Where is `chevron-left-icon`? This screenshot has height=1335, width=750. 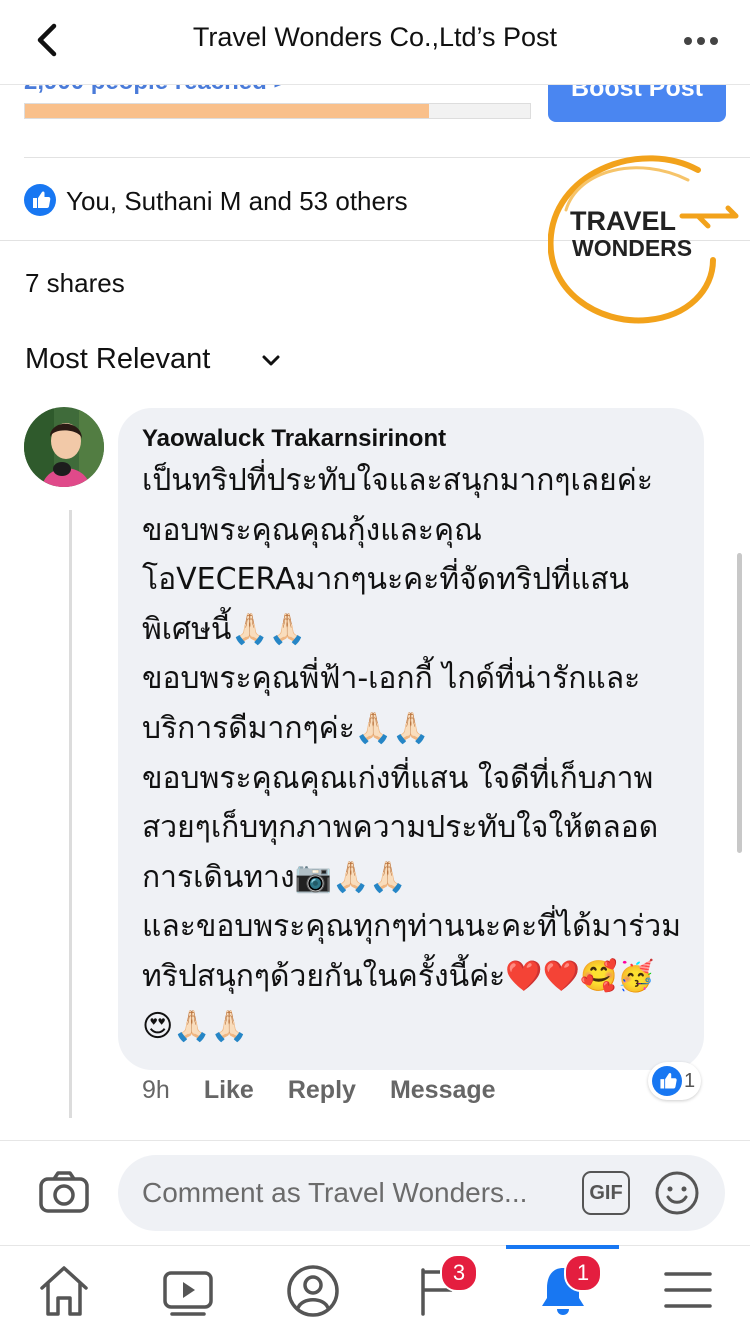
chevron-left-icon is located at coordinates (47, 40).